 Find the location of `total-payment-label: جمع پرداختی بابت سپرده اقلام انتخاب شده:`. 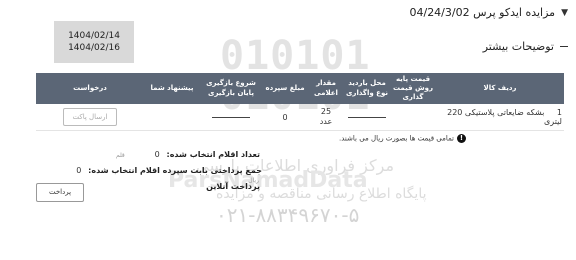

total-payment-label: جمع پرداختی بابت سپرده اقلام انتخاب شده: is located at coordinates (175, 170).